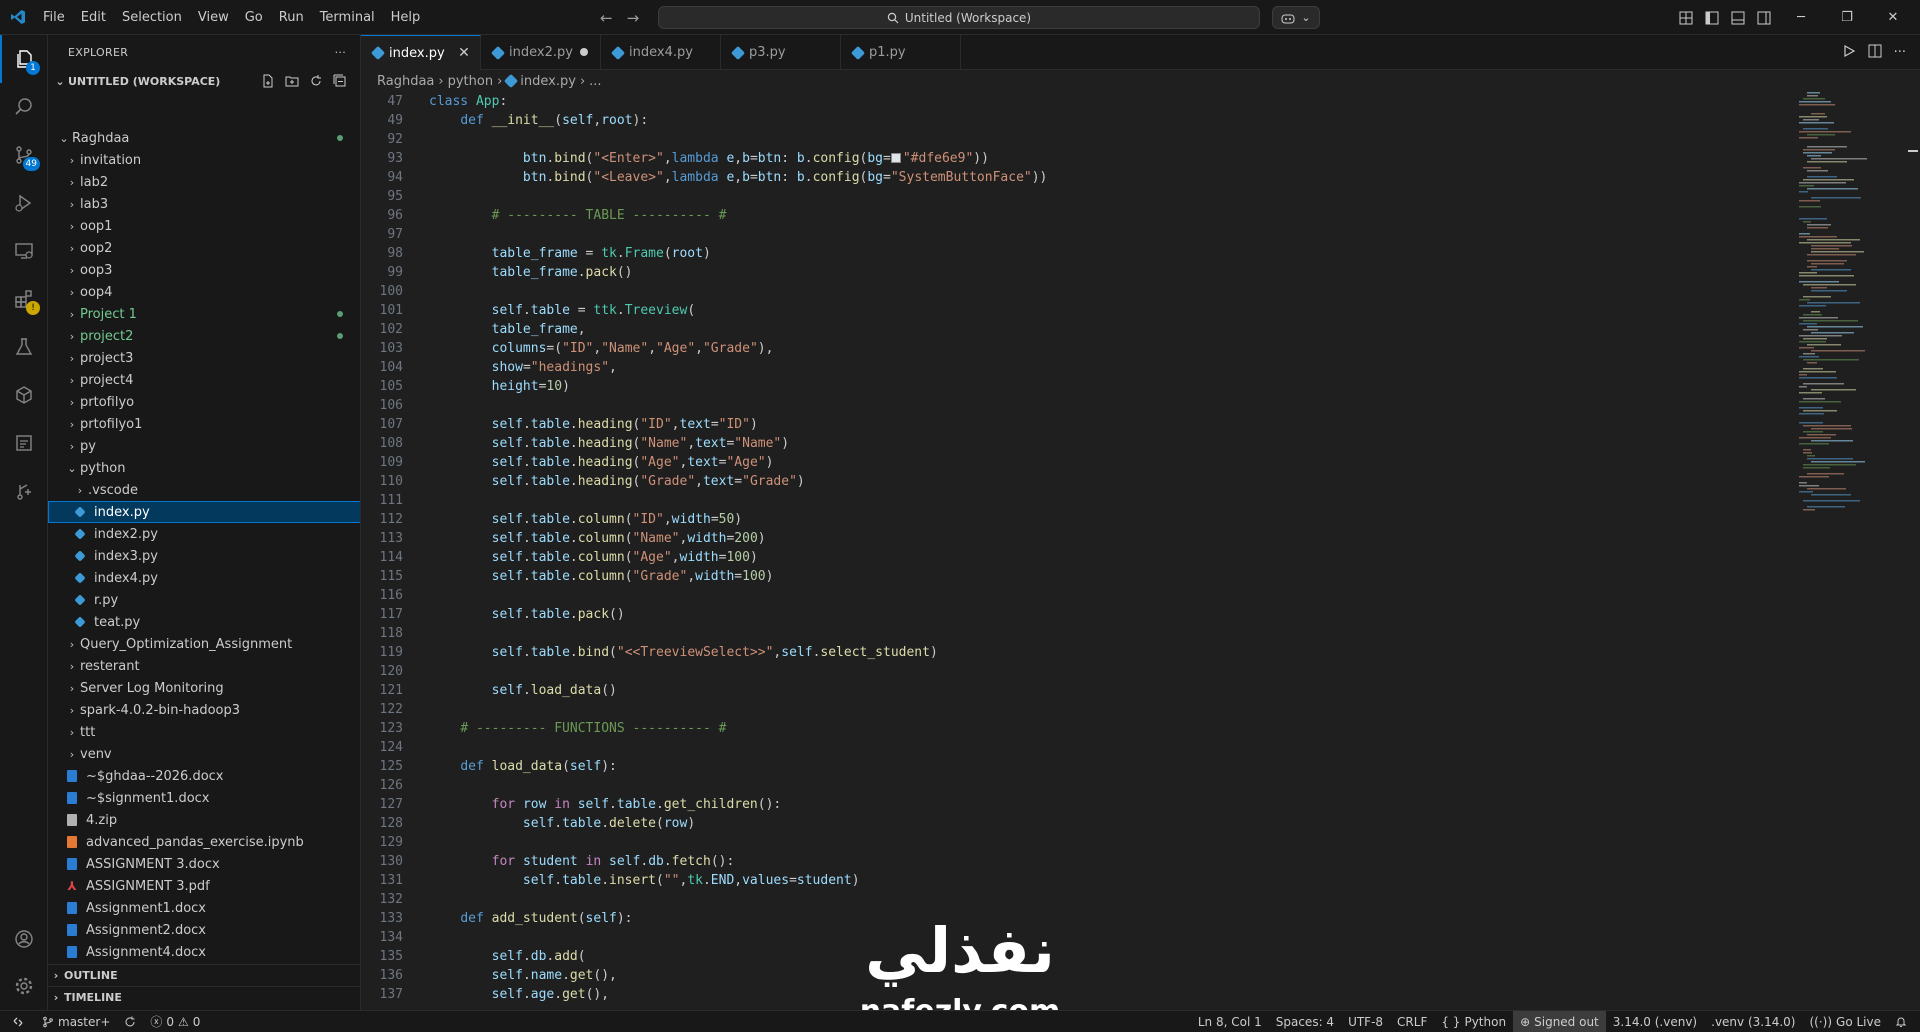 This screenshot has width=1920, height=1032. What do you see at coordinates (1686, 18) in the screenshot?
I see `customize-layout-icon` at bounding box center [1686, 18].